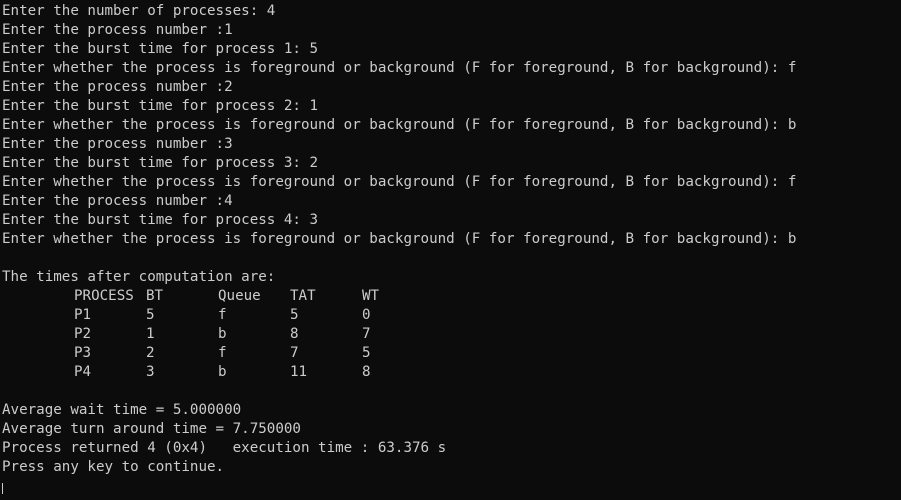 The image size is (901, 500). What do you see at coordinates (371, 296) in the screenshot?
I see `table-header-wt: WT` at bounding box center [371, 296].